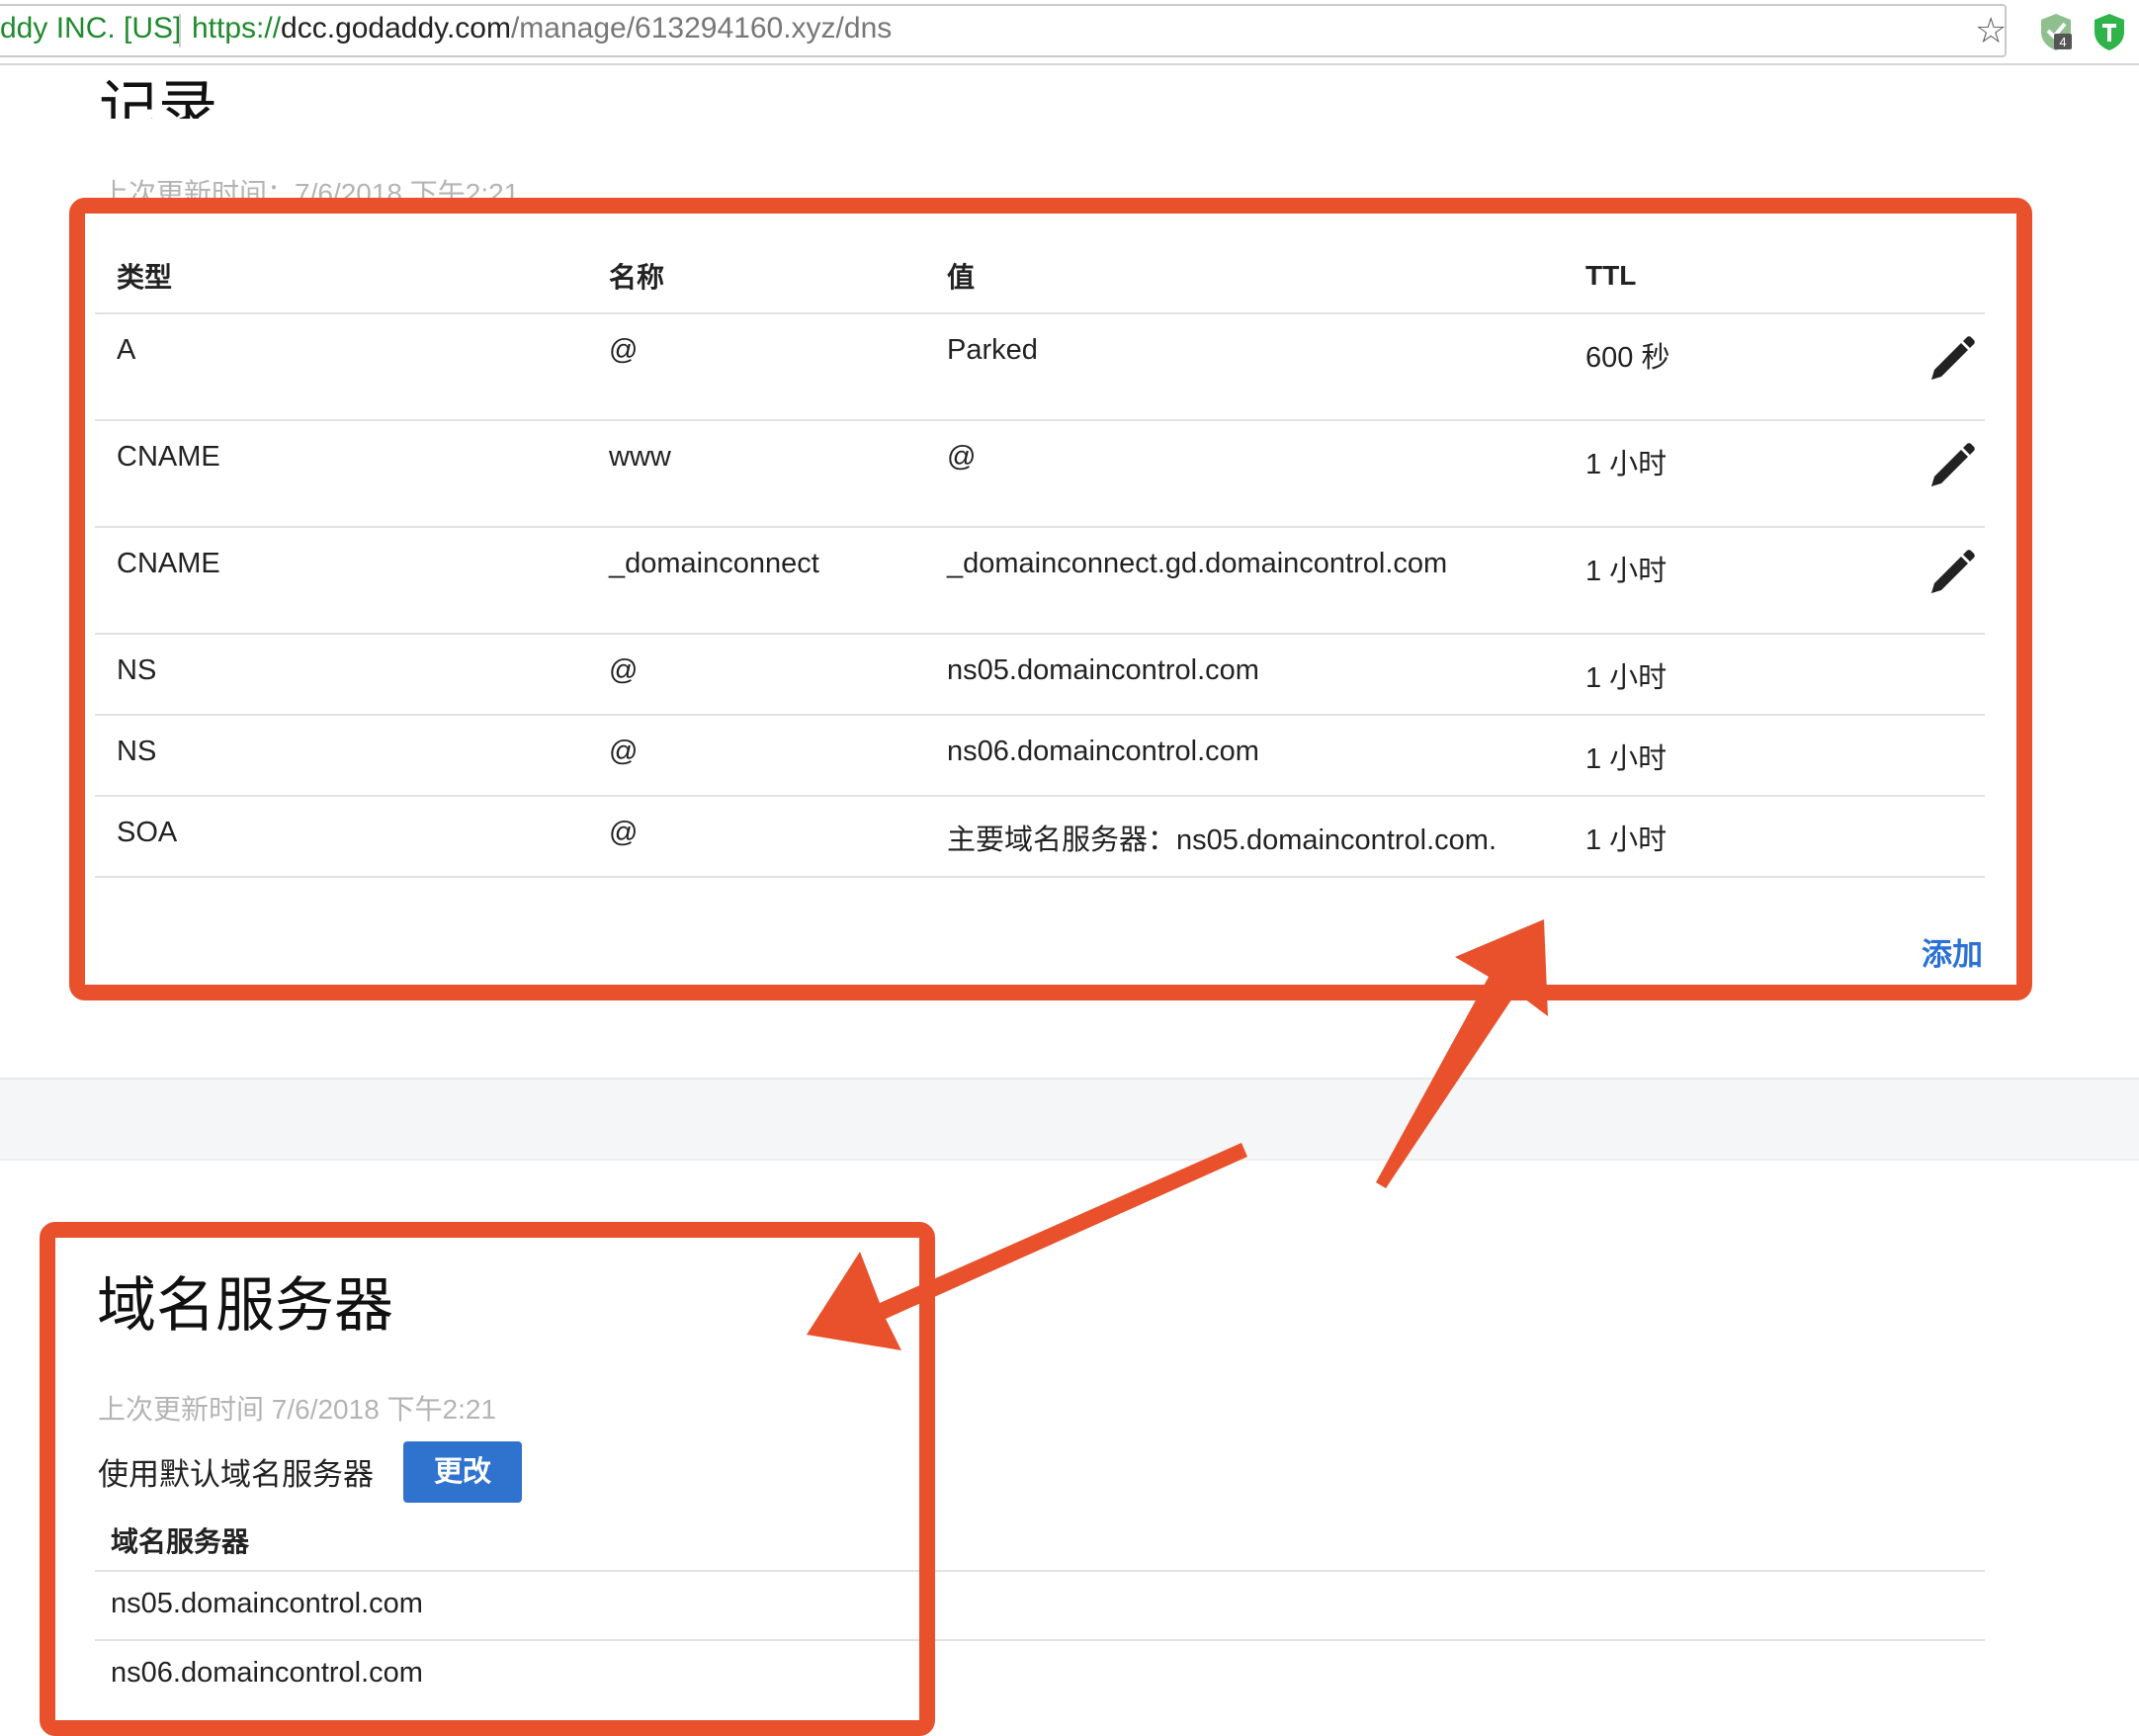 The height and width of the screenshot is (1736, 2139). I want to click on annotation-arrow-down, so click(1027, 1246).